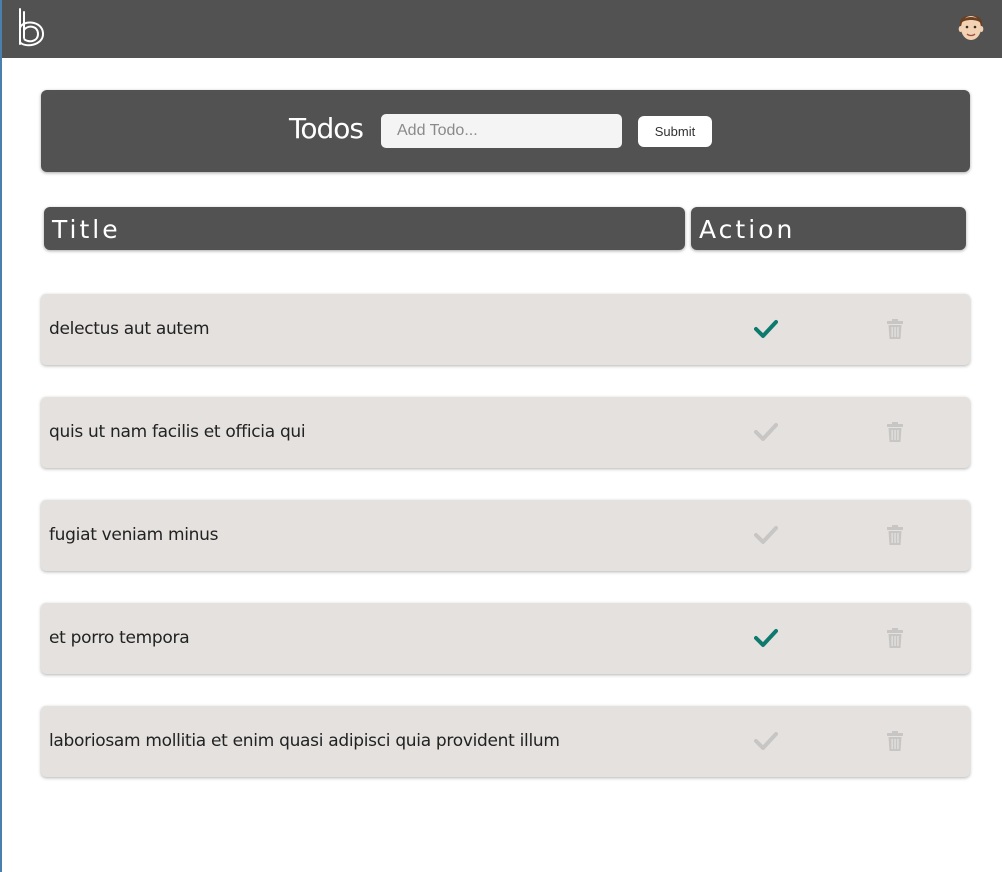 The height and width of the screenshot is (872, 1002). What do you see at coordinates (119, 638) in the screenshot?
I see `todo-title: et porro tempora` at bounding box center [119, 638].